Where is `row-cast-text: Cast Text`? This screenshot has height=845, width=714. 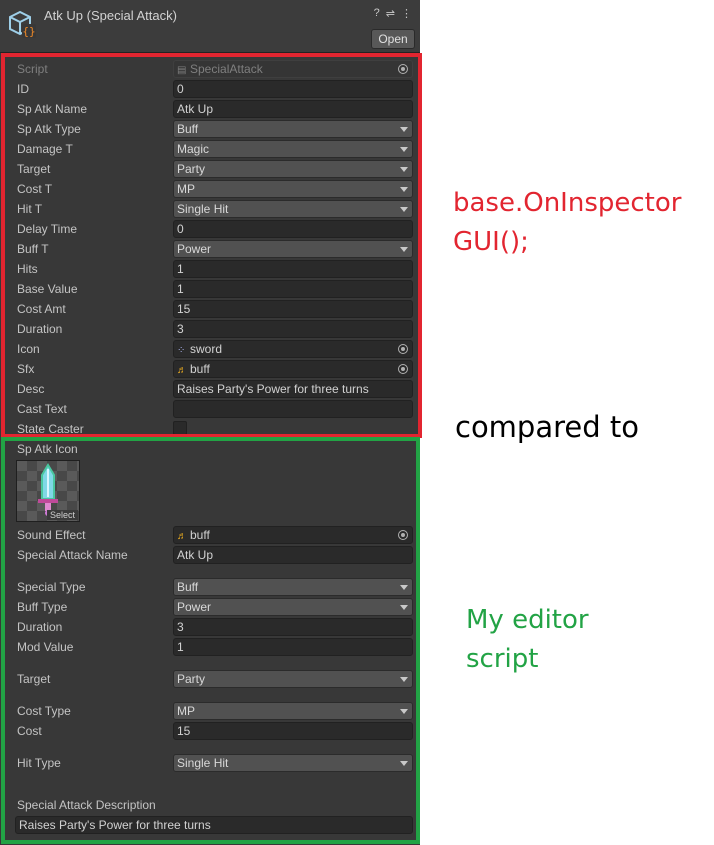 row-cast-text: Cast Text is located at coordinates (210, 409).